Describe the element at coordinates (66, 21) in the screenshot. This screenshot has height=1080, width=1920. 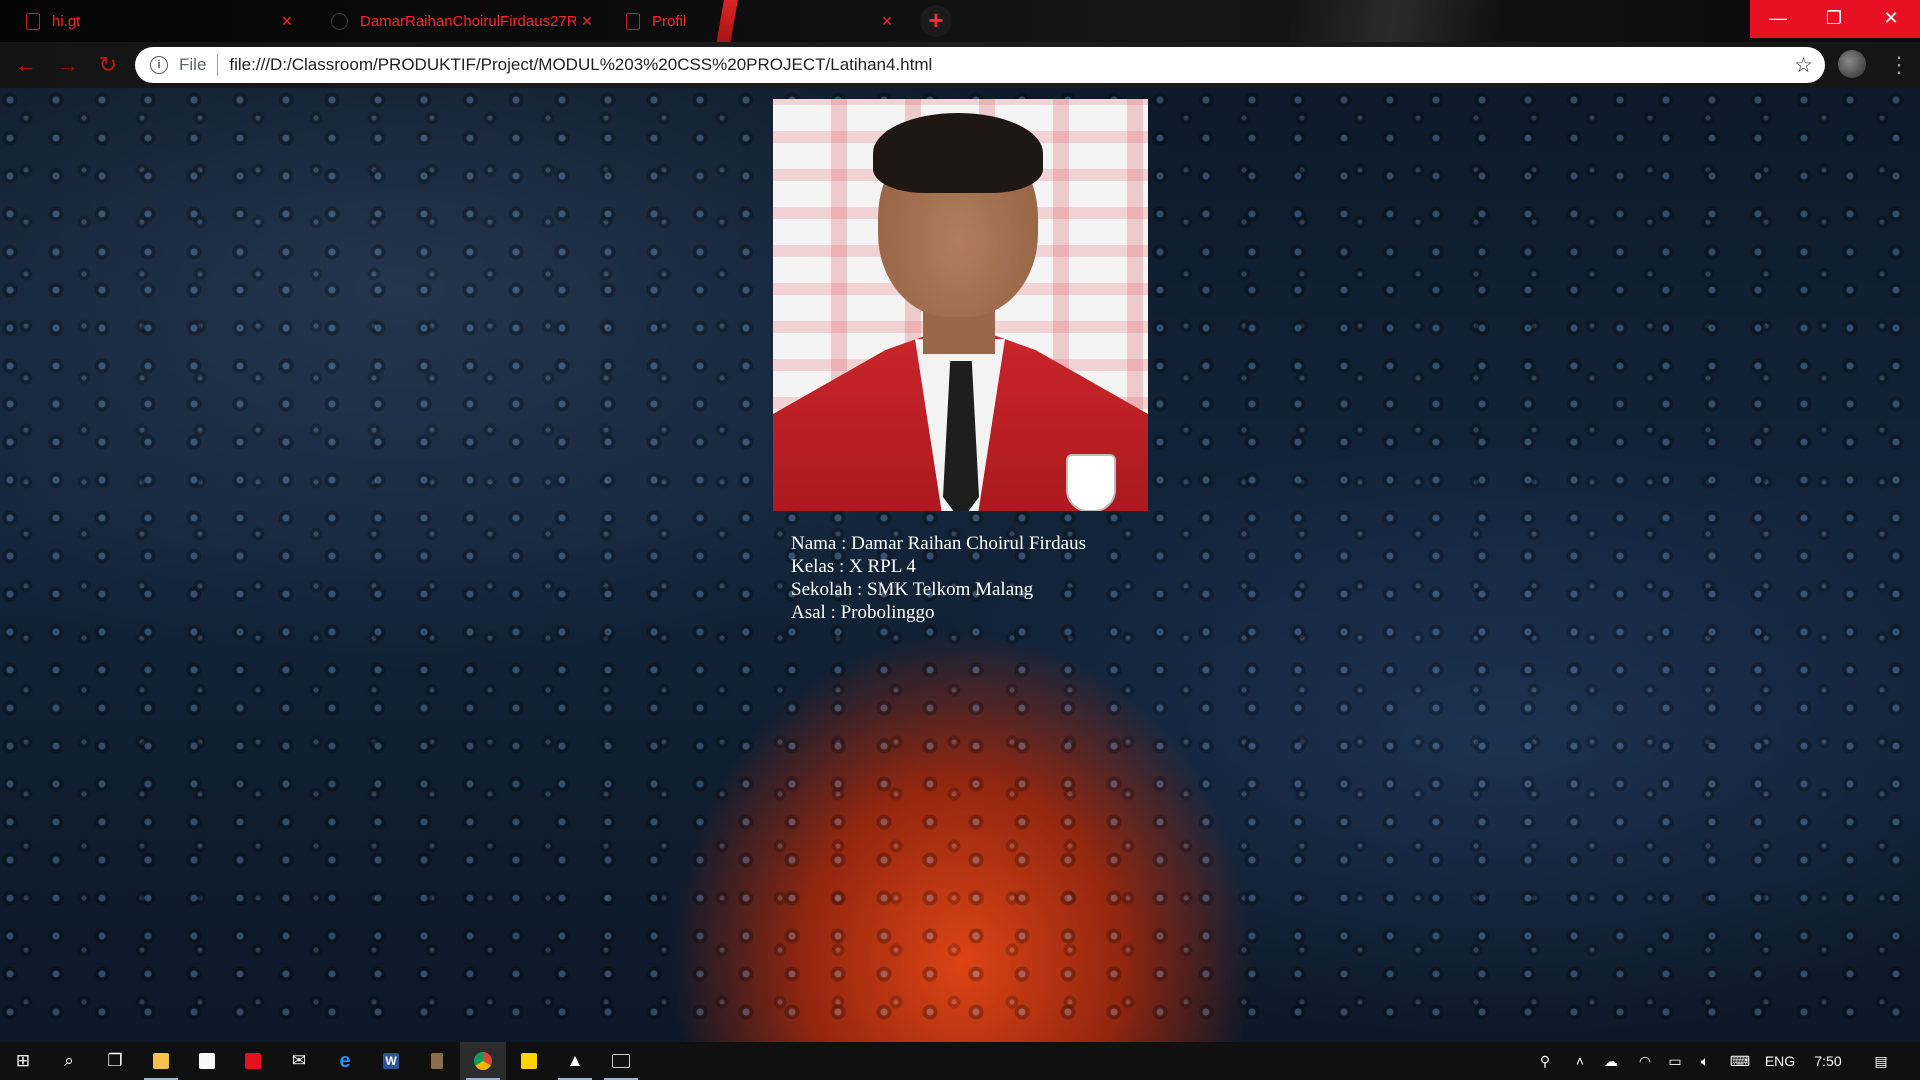
I see `tab-label: hi.gt` at that location.